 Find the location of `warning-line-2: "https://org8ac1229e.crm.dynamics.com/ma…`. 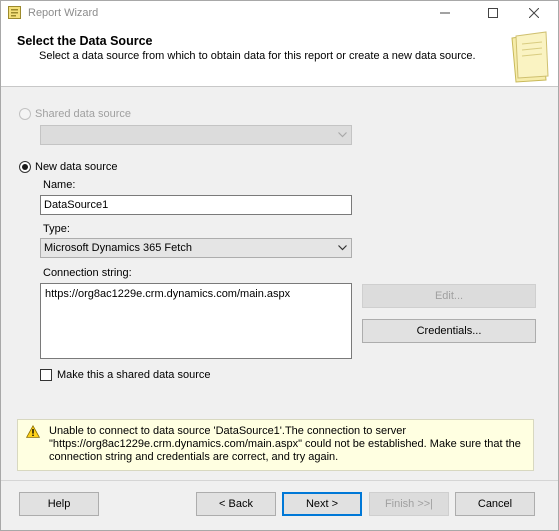

warning-line-2: "https://org8ac1229e.crm.dynamics.com/ma… is located at coordinates (285, 444).